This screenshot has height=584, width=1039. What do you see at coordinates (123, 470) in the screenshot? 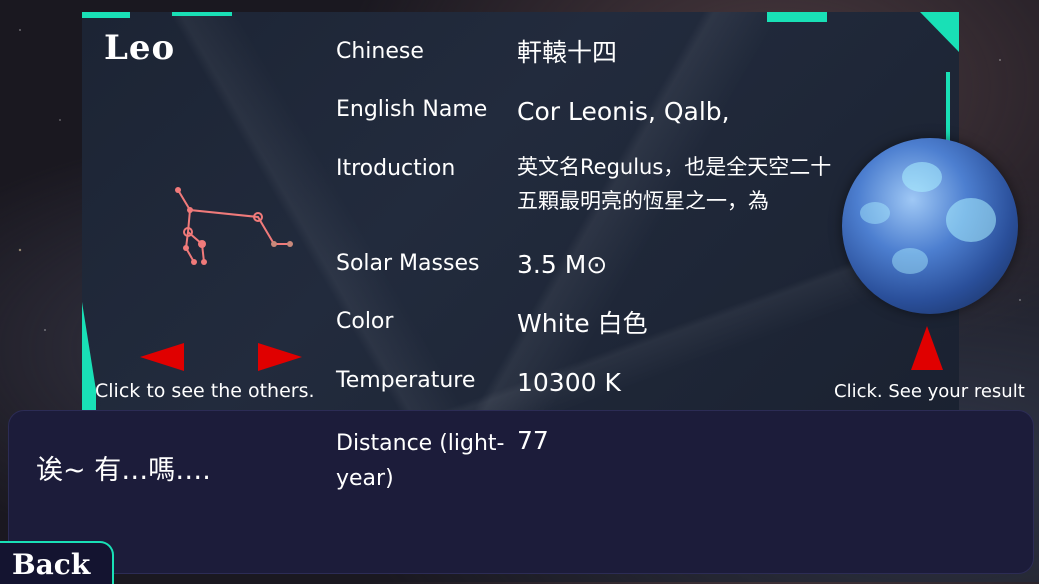
I see `dialog-text: 诶~ 有…嗎….` at bounding box center [123, 470].